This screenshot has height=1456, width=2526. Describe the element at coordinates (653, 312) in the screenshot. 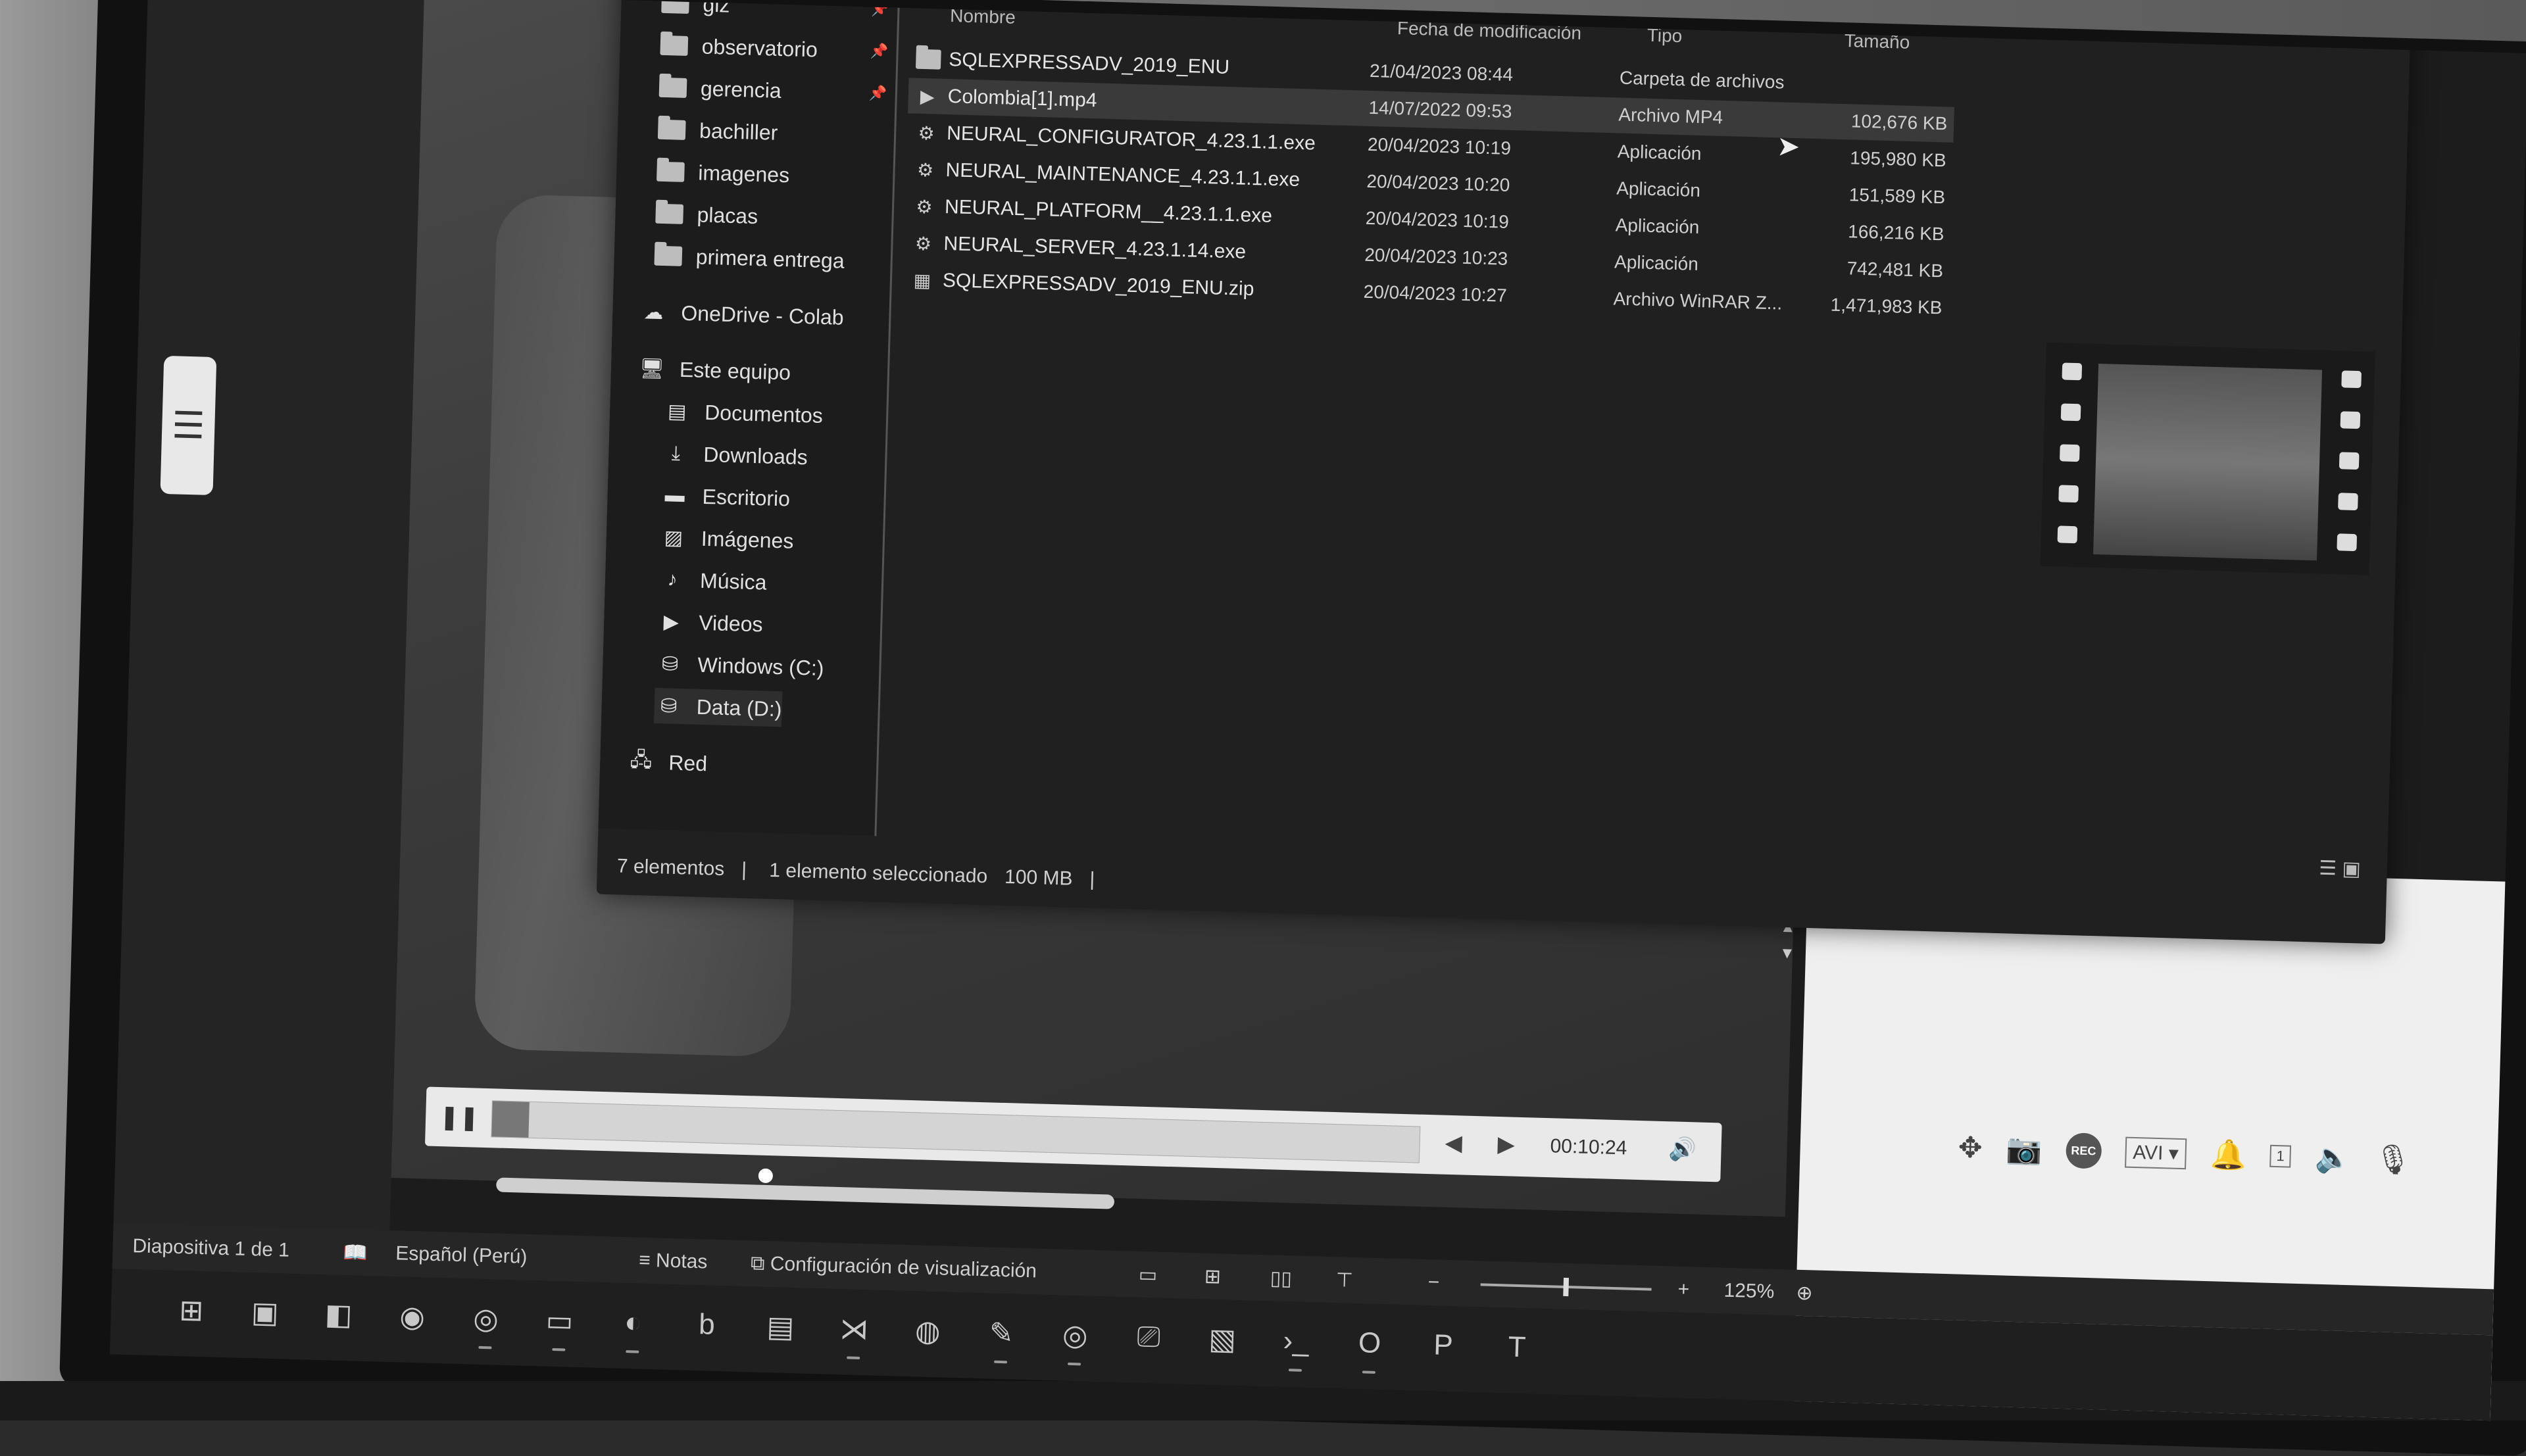

I see `cloud-icon: ☁` at that location.